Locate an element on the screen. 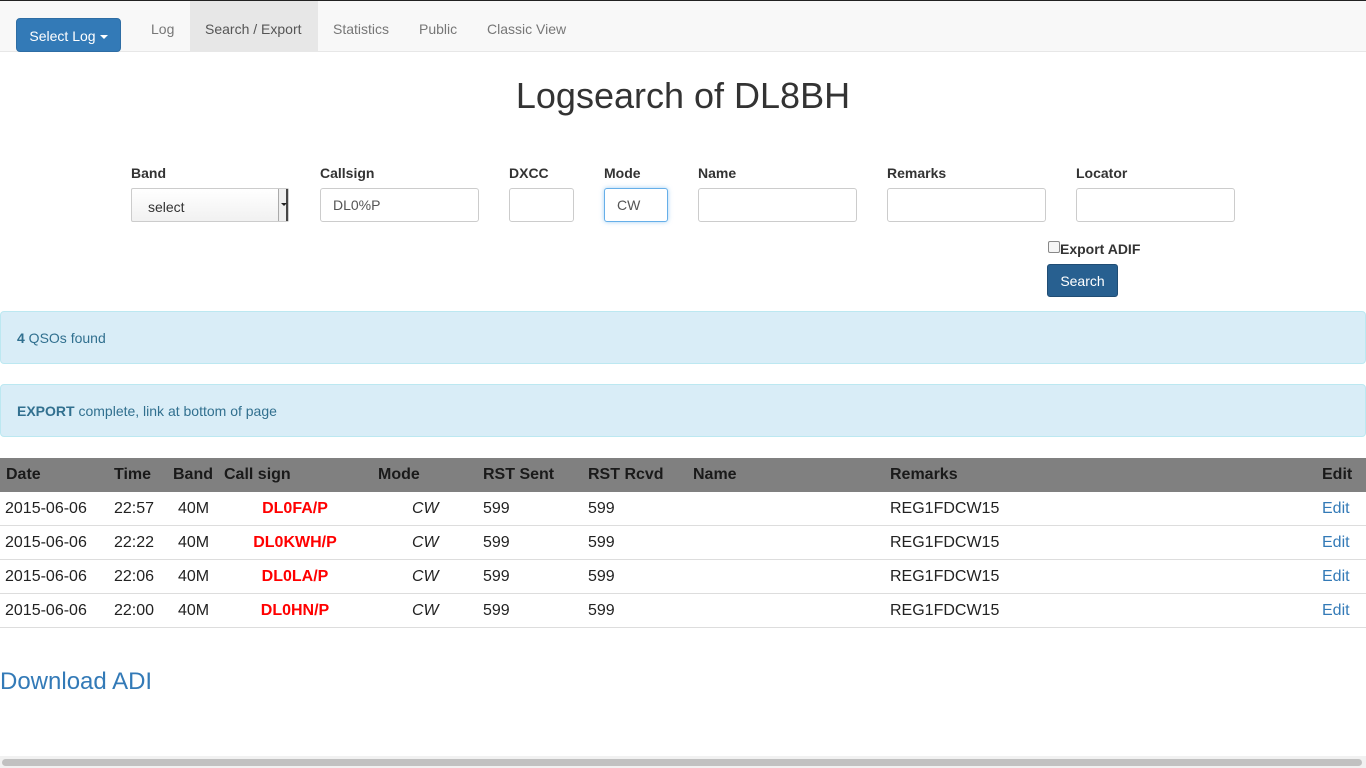 Image resolution: width=1366 pixels, height=768 pixels. band-label: Band is located at coordinates (148, 173).